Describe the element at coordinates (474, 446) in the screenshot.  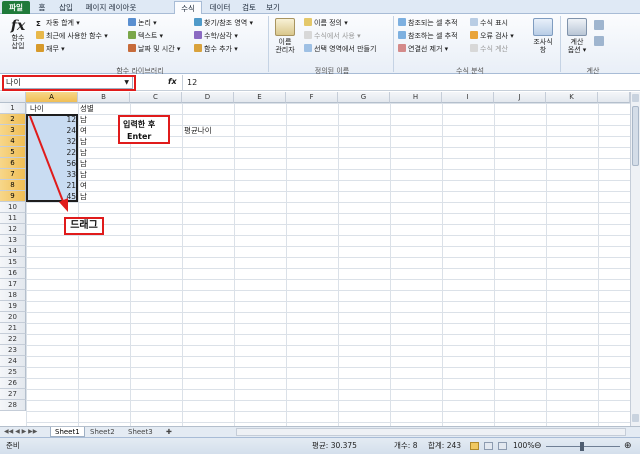
I see `normal-view-icon` at that location.